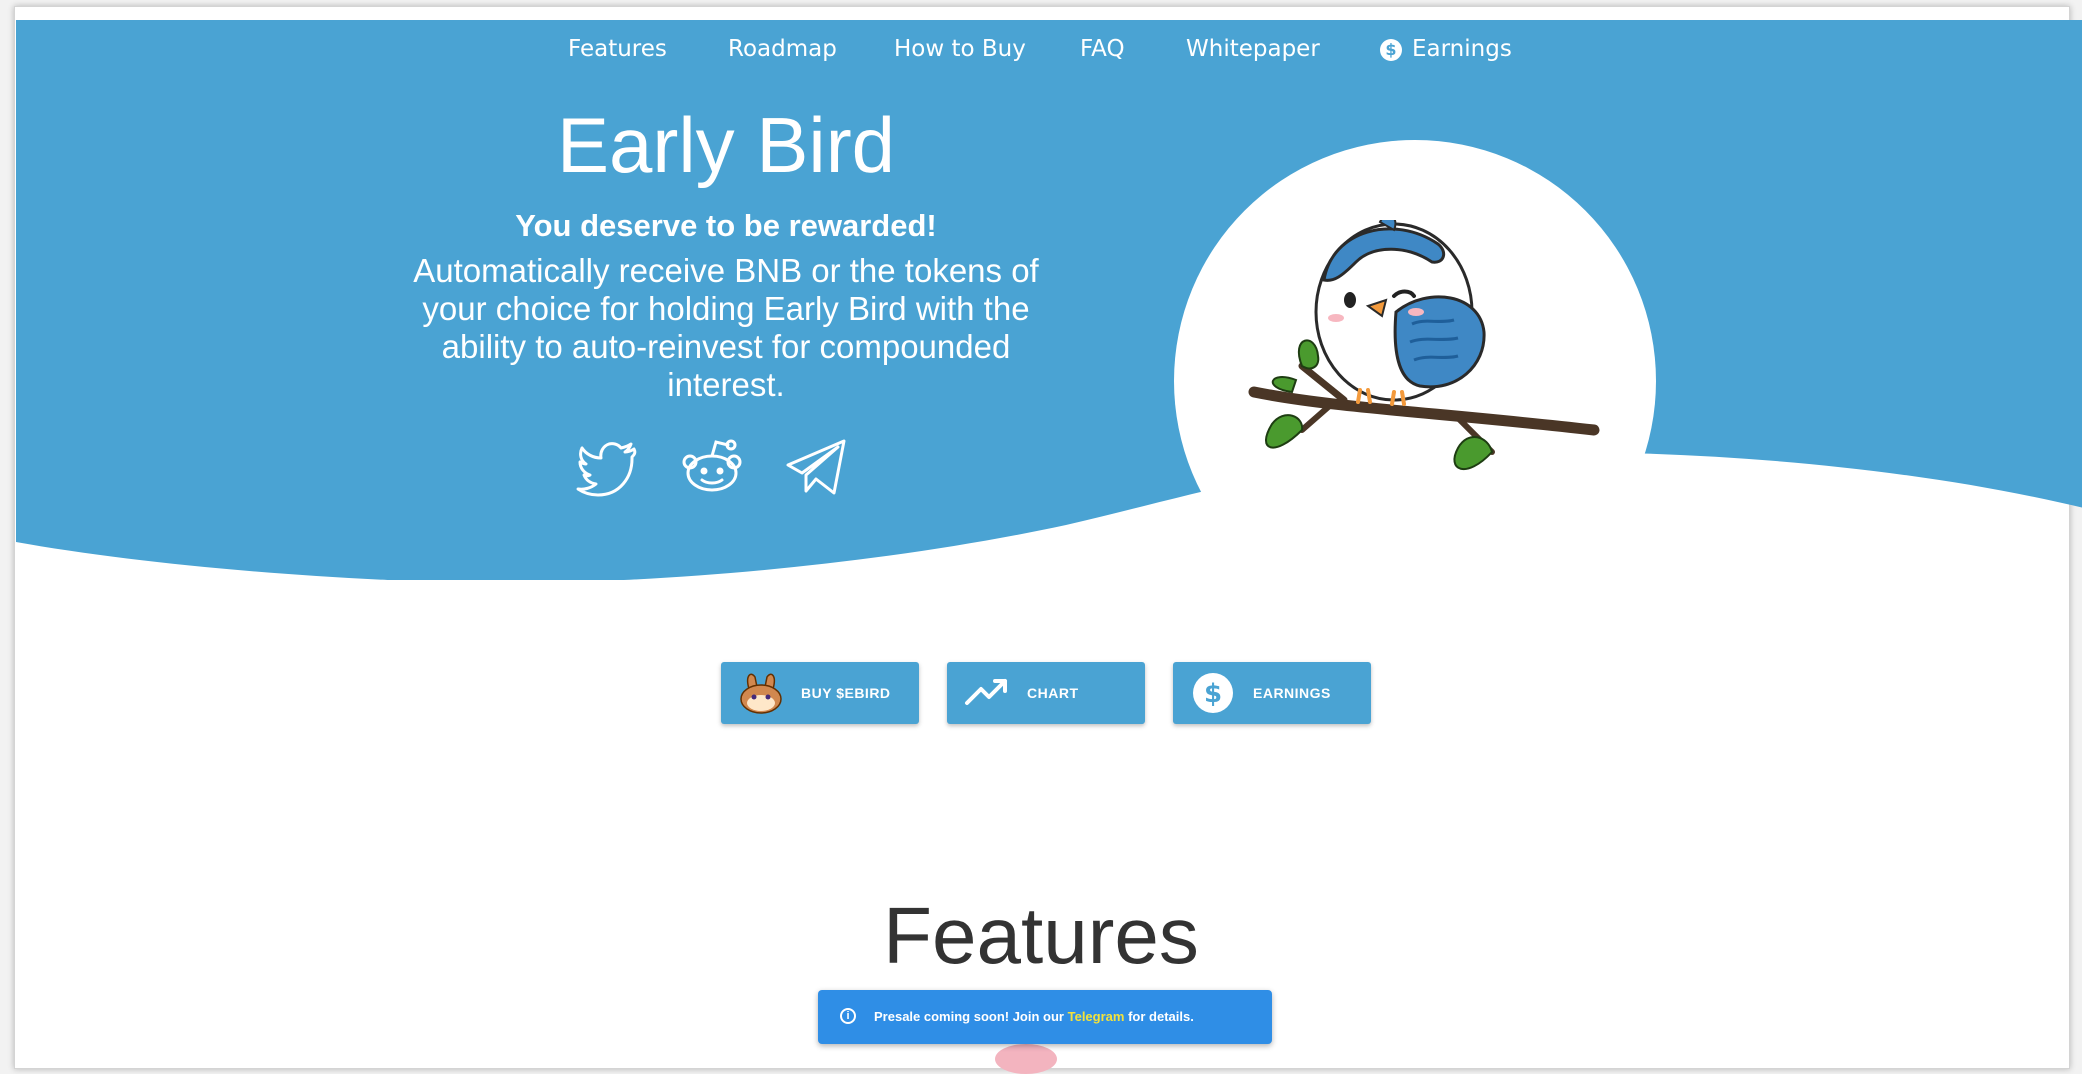 The height and width of the screenshot is (1074, 2082). What do you see at coordinates (782, 49) in the screenshot?
I see `nav-link-roadmap: Roadmap` at bounding box center [782, 49].